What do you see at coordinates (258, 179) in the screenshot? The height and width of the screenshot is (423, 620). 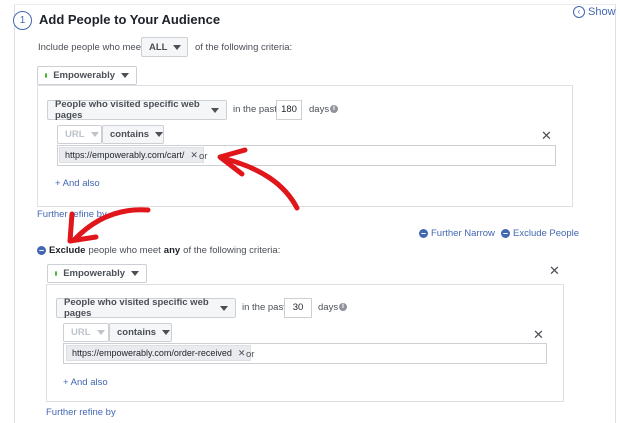 I see `annotation-arrow-include` at bounding box center [258, 179].